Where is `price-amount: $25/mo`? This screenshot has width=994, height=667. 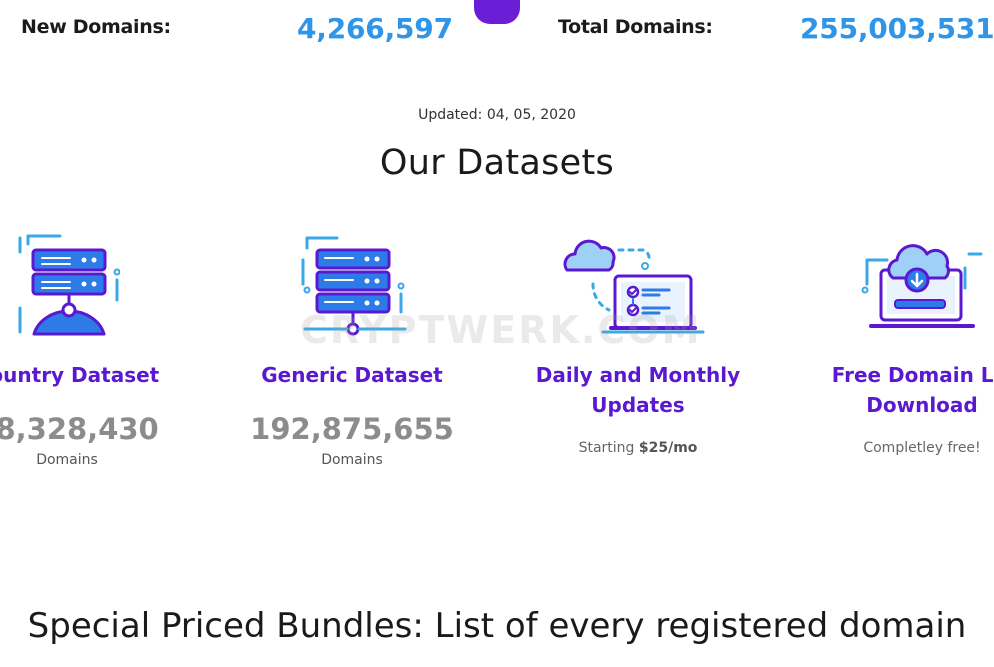 price-amount: $25/mo is located at coordinates (668, 448).